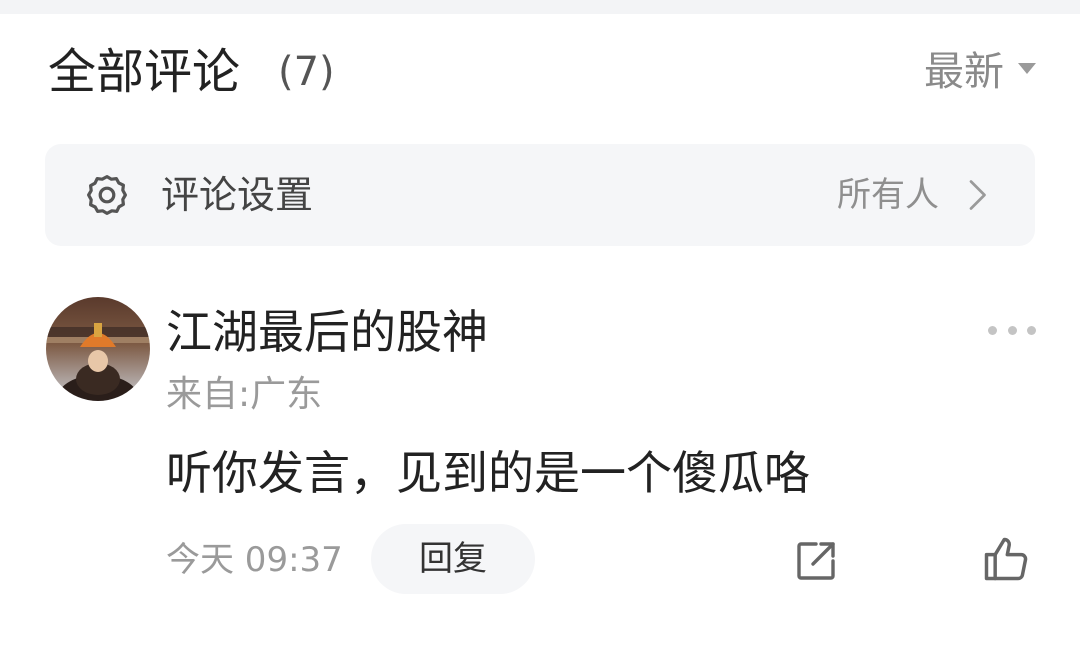 Image resolution: width=1080 pixels, height=647 pixels. Describe the element at coordinates (488, 473) in the screenshot. I see `comment-text: 听你发言，见到的是一个傻瓜咯` at that location.